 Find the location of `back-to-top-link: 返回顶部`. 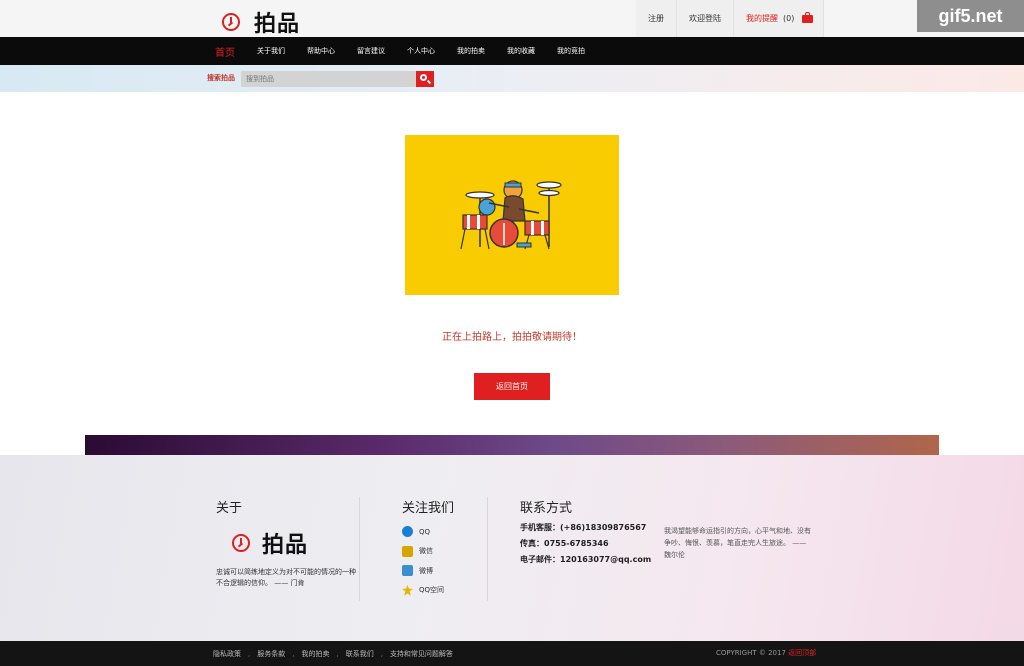

back-to-top-link: 返回顶部 is located at coordinates (802, 653).